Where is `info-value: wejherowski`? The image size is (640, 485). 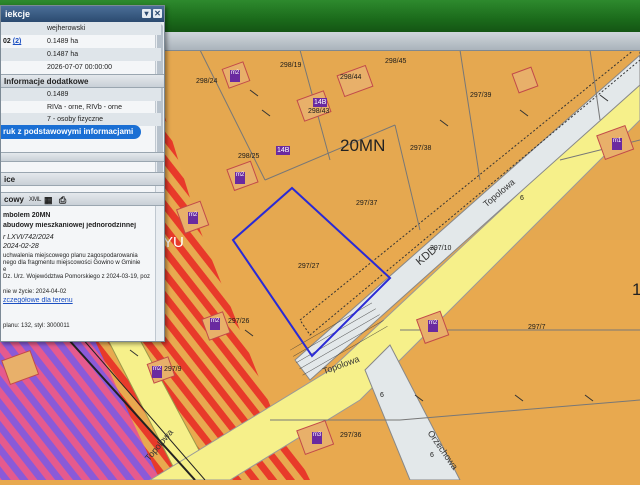
info-value: wejherowski is located at coordinates (66, 28).